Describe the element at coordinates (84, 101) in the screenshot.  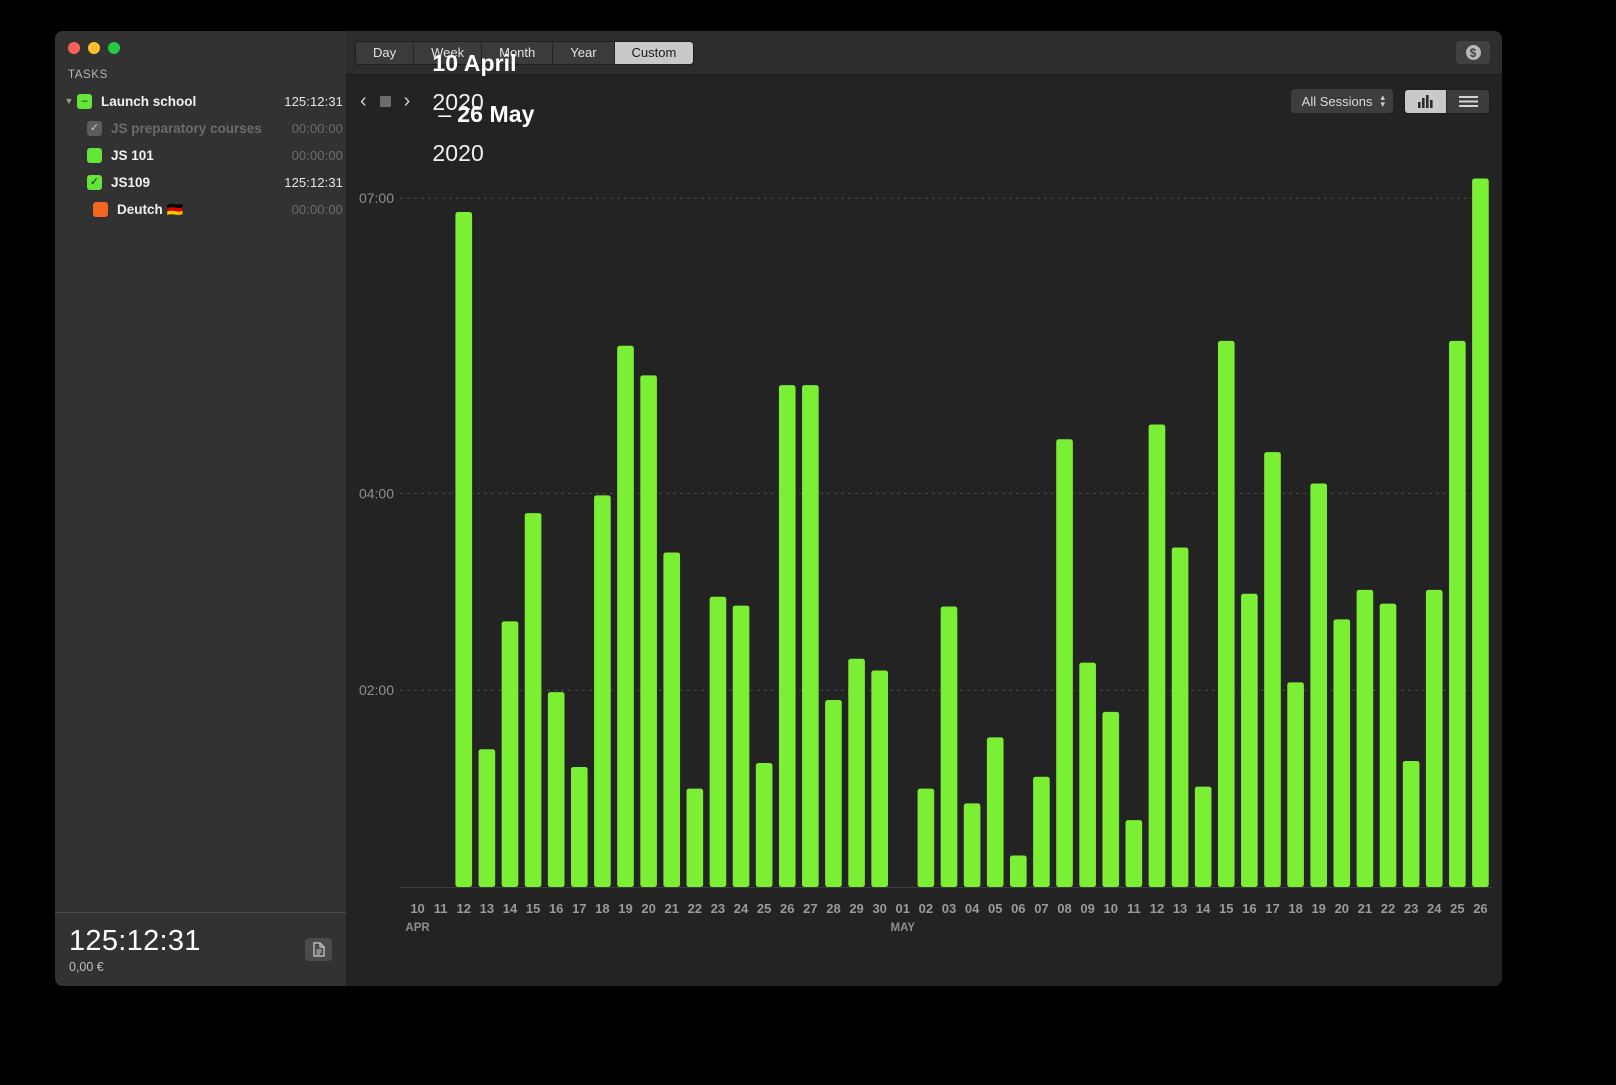
I see `task-color-checkbox: –` at that location.